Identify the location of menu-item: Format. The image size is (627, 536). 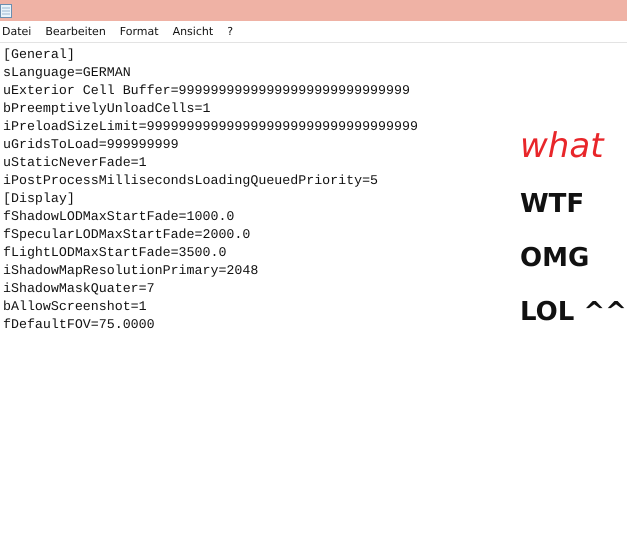
(143, 31).